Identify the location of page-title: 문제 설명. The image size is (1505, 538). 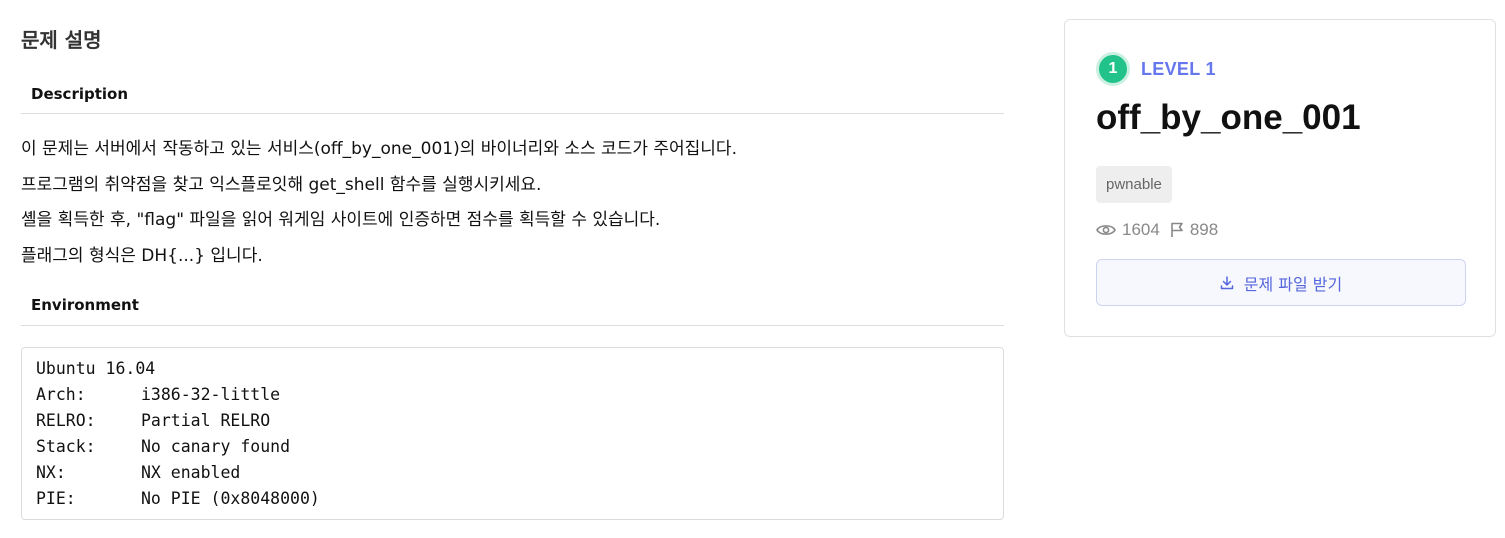
(61, 40).